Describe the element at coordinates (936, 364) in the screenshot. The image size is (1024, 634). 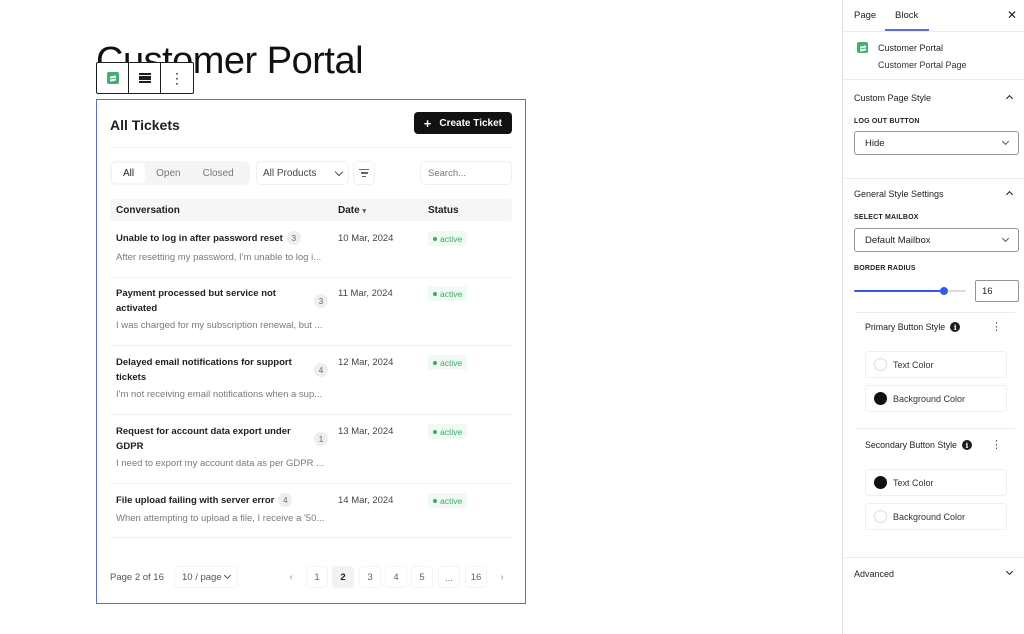
I see `primary-text-color: Text Color` at that location.